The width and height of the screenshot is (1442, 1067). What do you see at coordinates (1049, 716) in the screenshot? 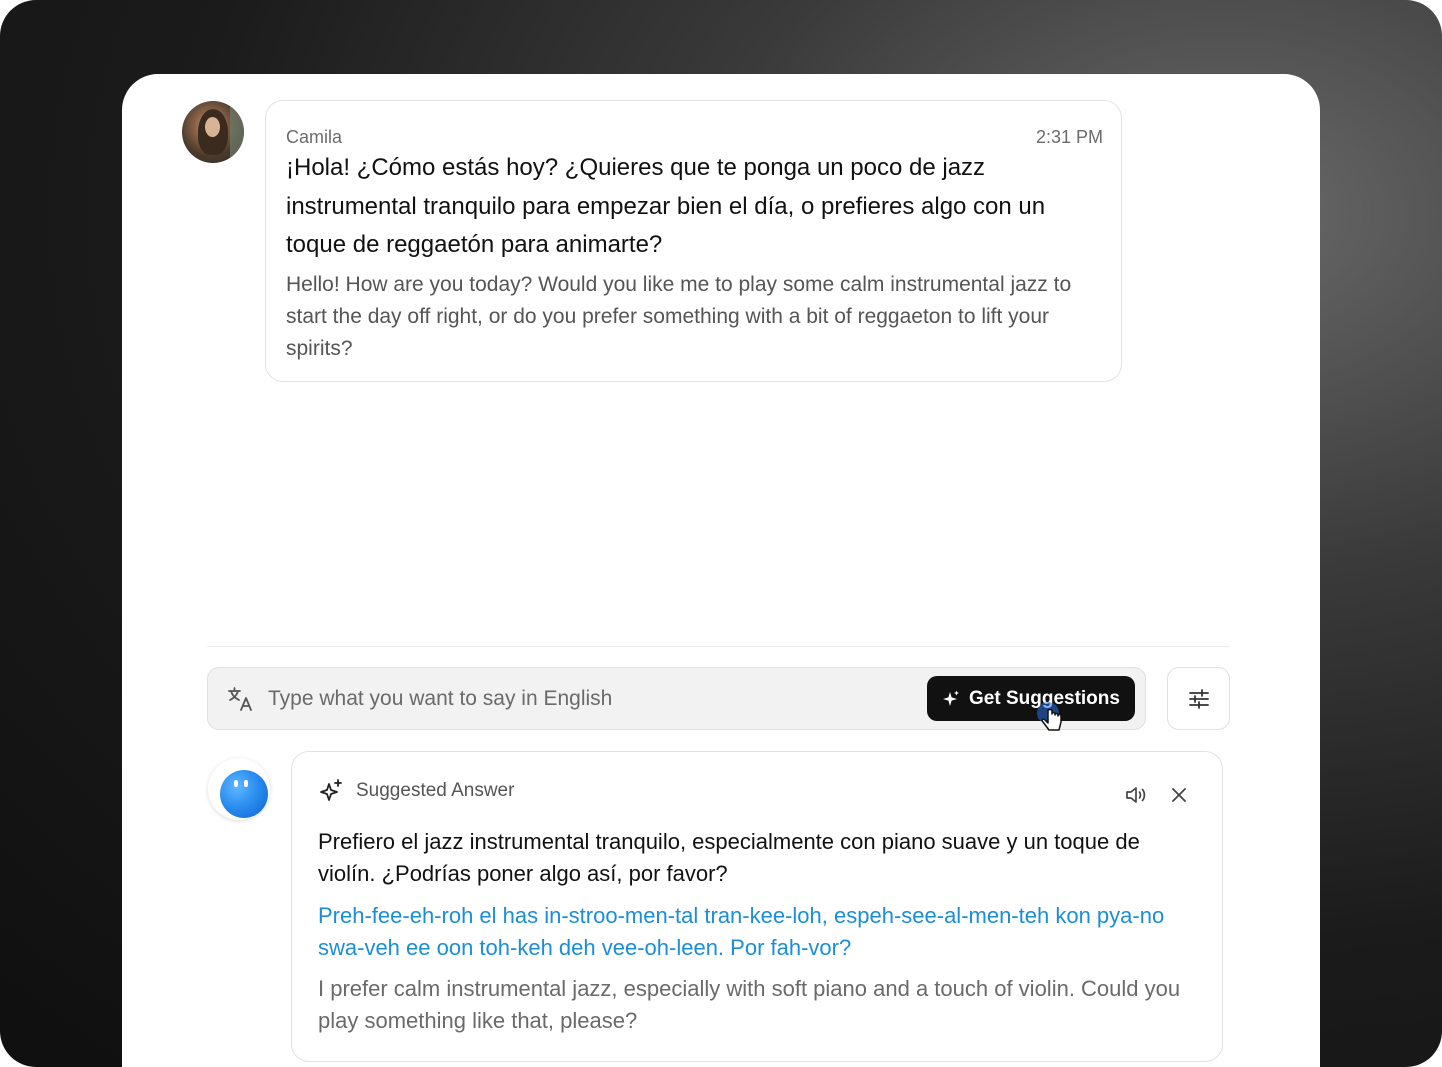
I see `hand-cursor-icon` at bounding box center [1049, 716].